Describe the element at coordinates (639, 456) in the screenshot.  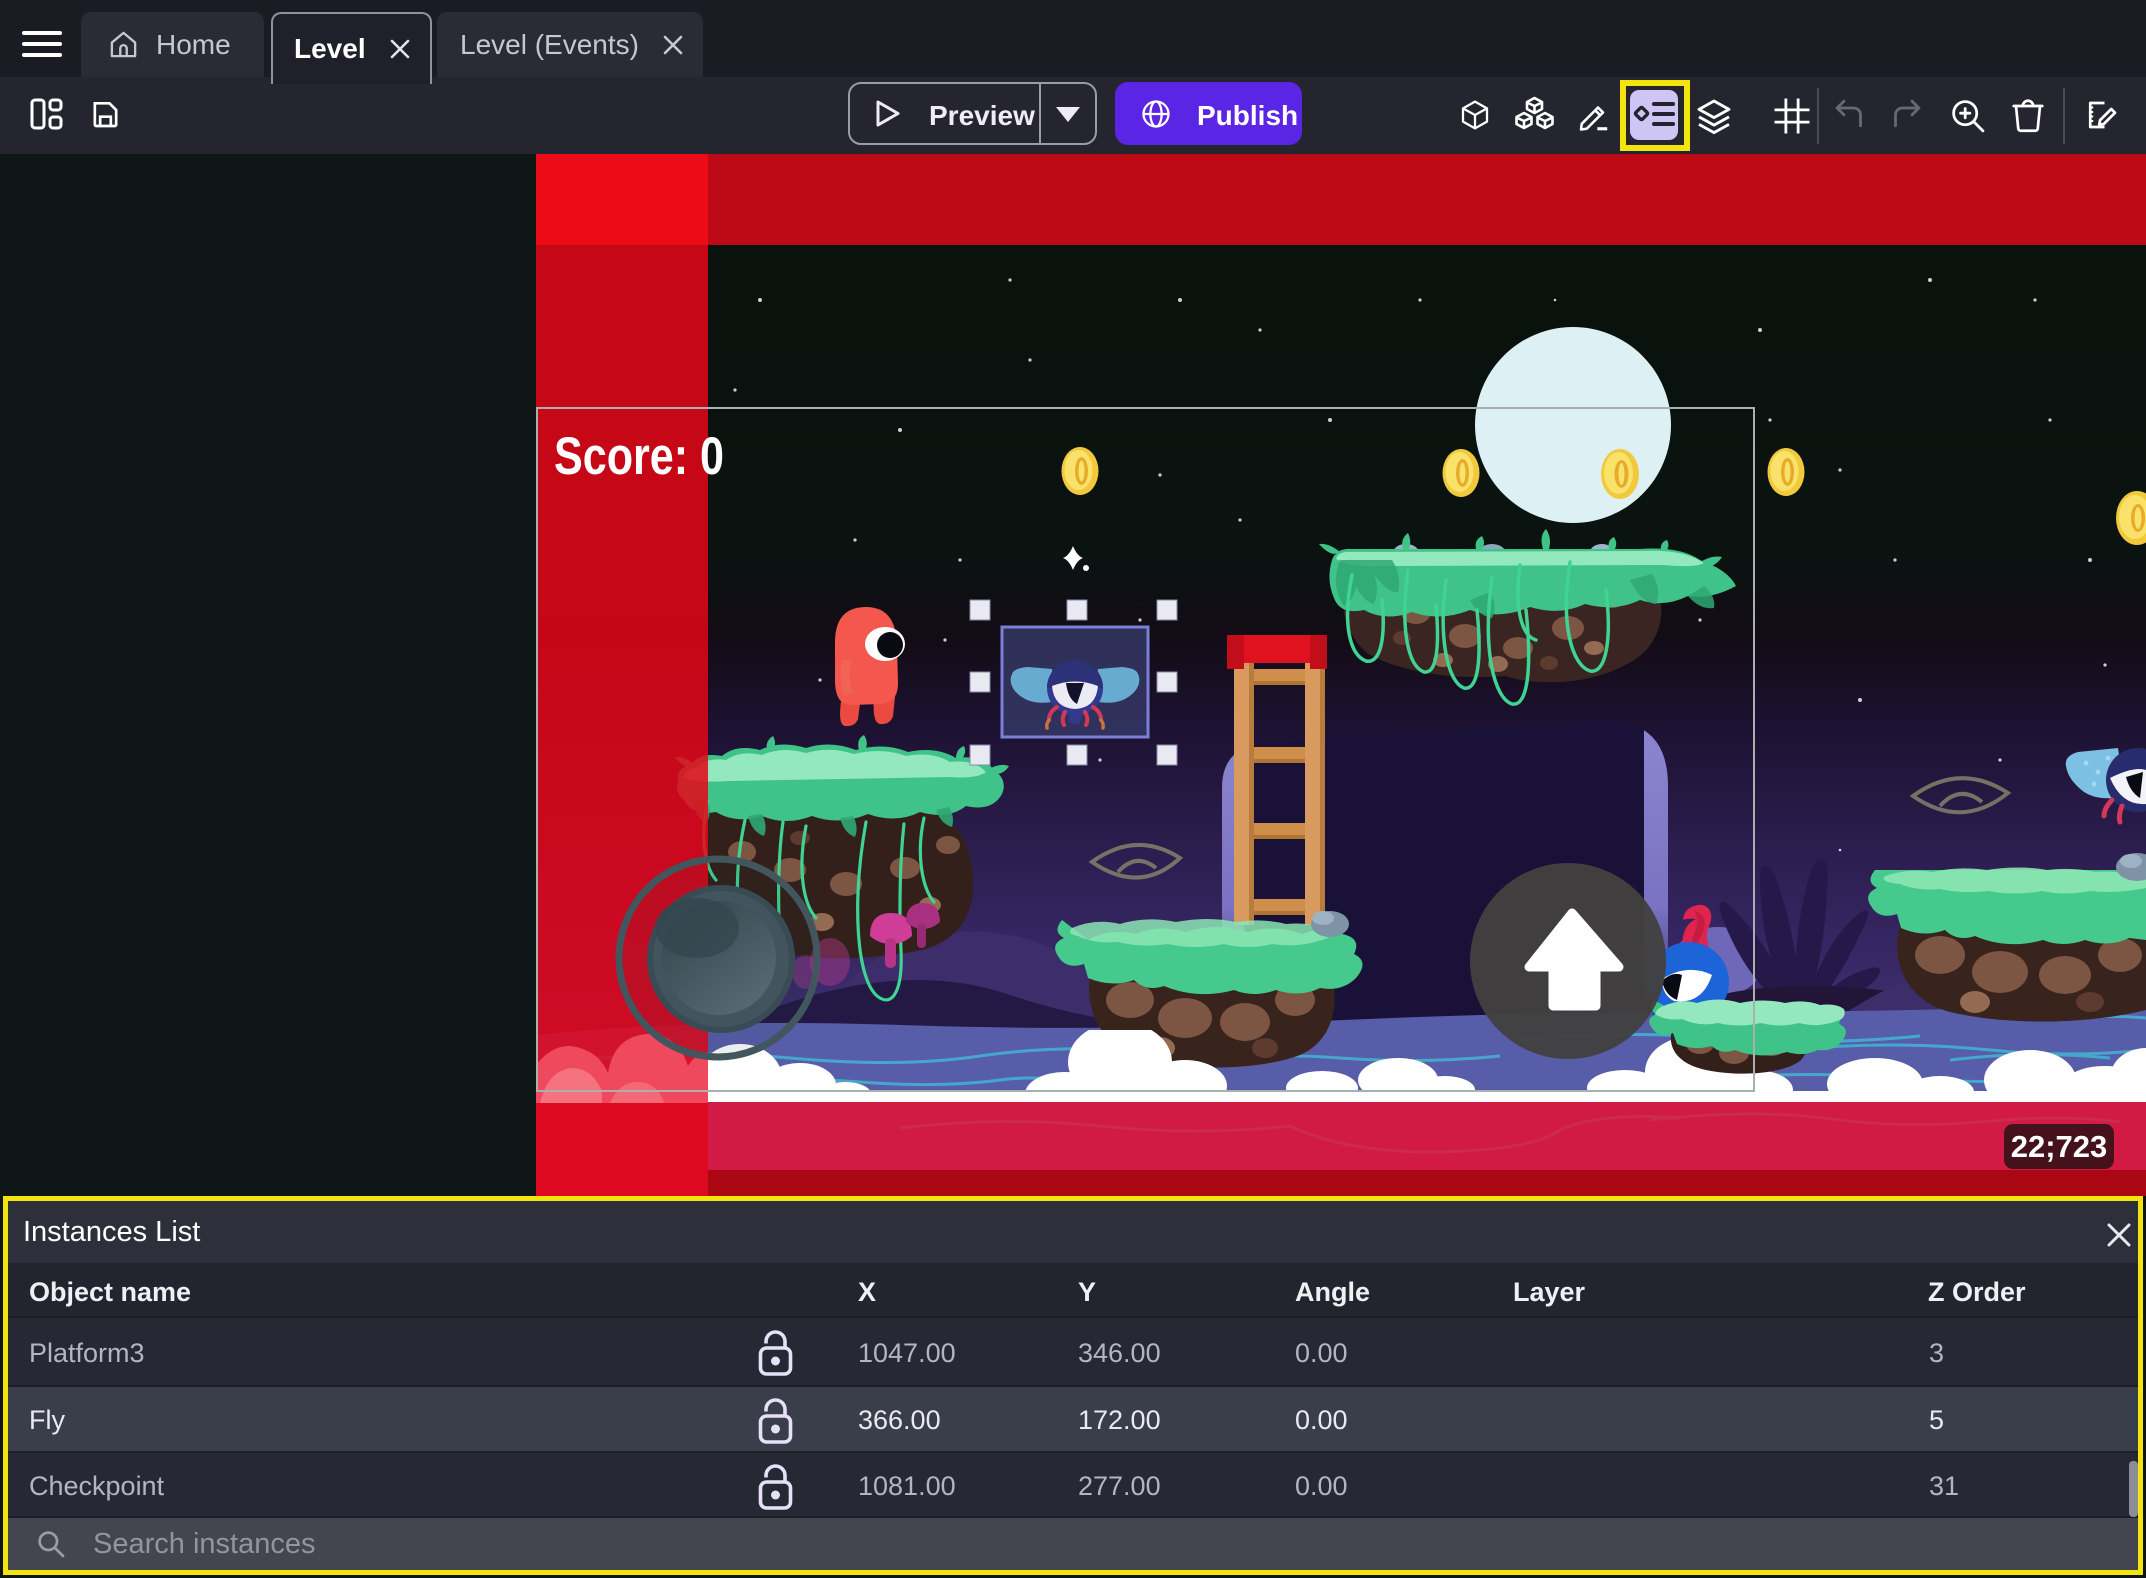
I see `svg-text: Score: 0` at that location.